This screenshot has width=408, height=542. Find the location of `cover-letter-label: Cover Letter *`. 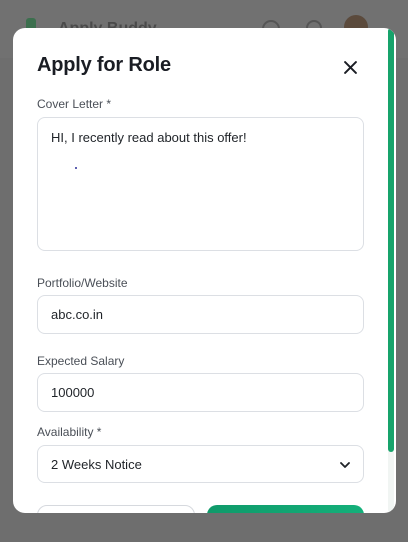

cover-letter-label: Cover Letter * is located at coordinates (74, 104).